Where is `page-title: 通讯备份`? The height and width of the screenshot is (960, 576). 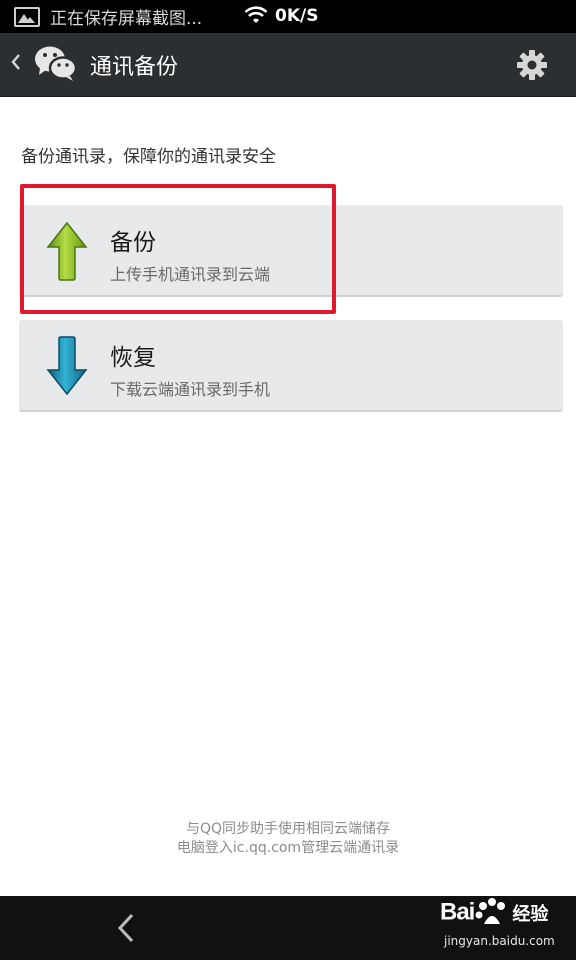
page-title: 通讯备份 is located at coordinates (134, 67).